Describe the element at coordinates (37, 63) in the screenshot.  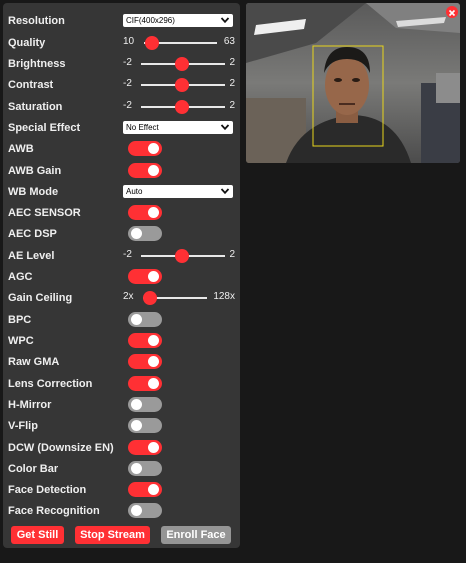
I see `brightness-label: Brightness` at that location.